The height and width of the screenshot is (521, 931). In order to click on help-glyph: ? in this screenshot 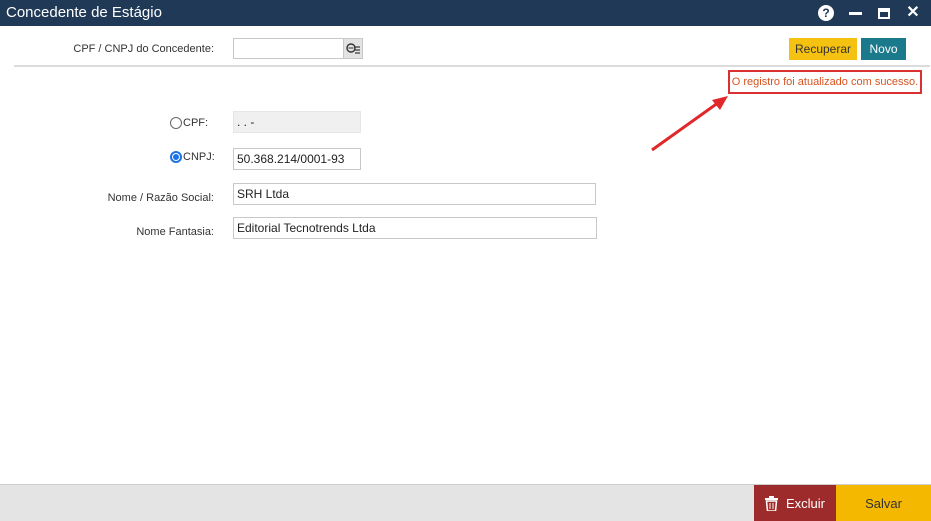, I will do `click(826, 13)`.